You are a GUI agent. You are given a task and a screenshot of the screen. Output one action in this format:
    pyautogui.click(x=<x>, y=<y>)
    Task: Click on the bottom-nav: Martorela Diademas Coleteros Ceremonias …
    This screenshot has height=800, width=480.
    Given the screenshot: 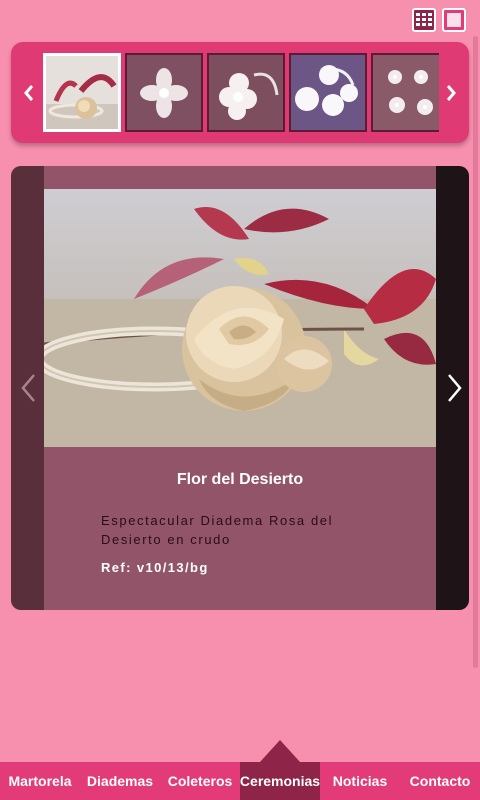 What is the action you would take?
    pyautogui.click(x=240, y=781)
    